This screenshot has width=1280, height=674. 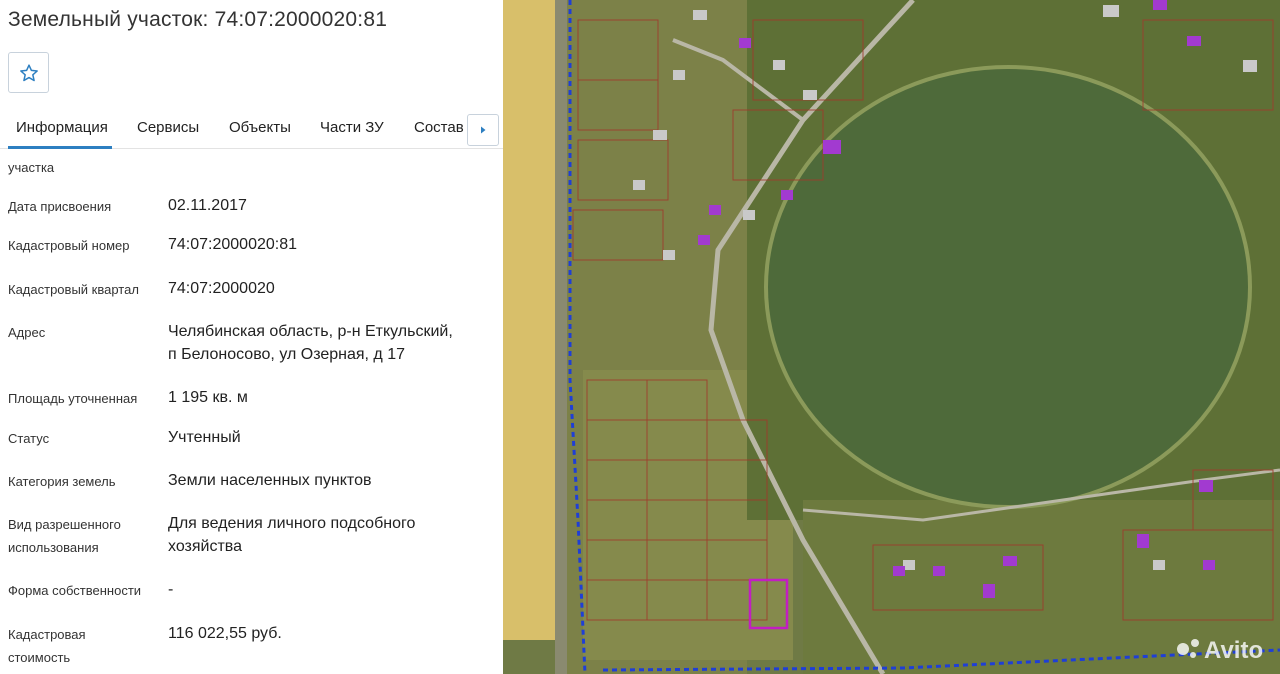 What do you see at coordinates (171, 589) in the screenshot?
I see `field-value-ownership: -` at bounding box center [171, 589].